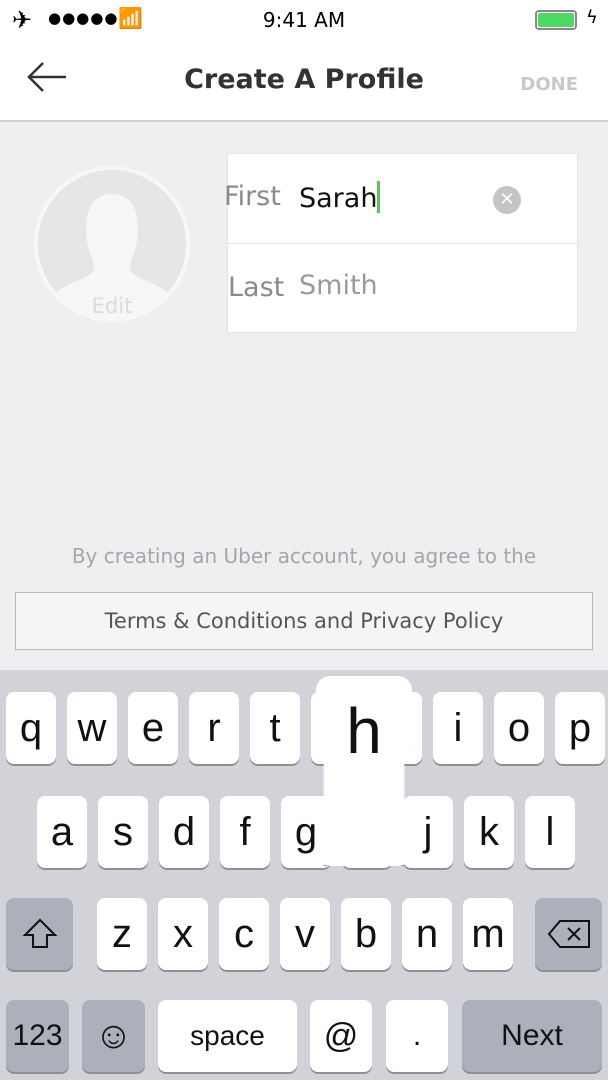  Describe the element at coordinates (31, 728) in the screenshot. I see `key-q: q` at that location.